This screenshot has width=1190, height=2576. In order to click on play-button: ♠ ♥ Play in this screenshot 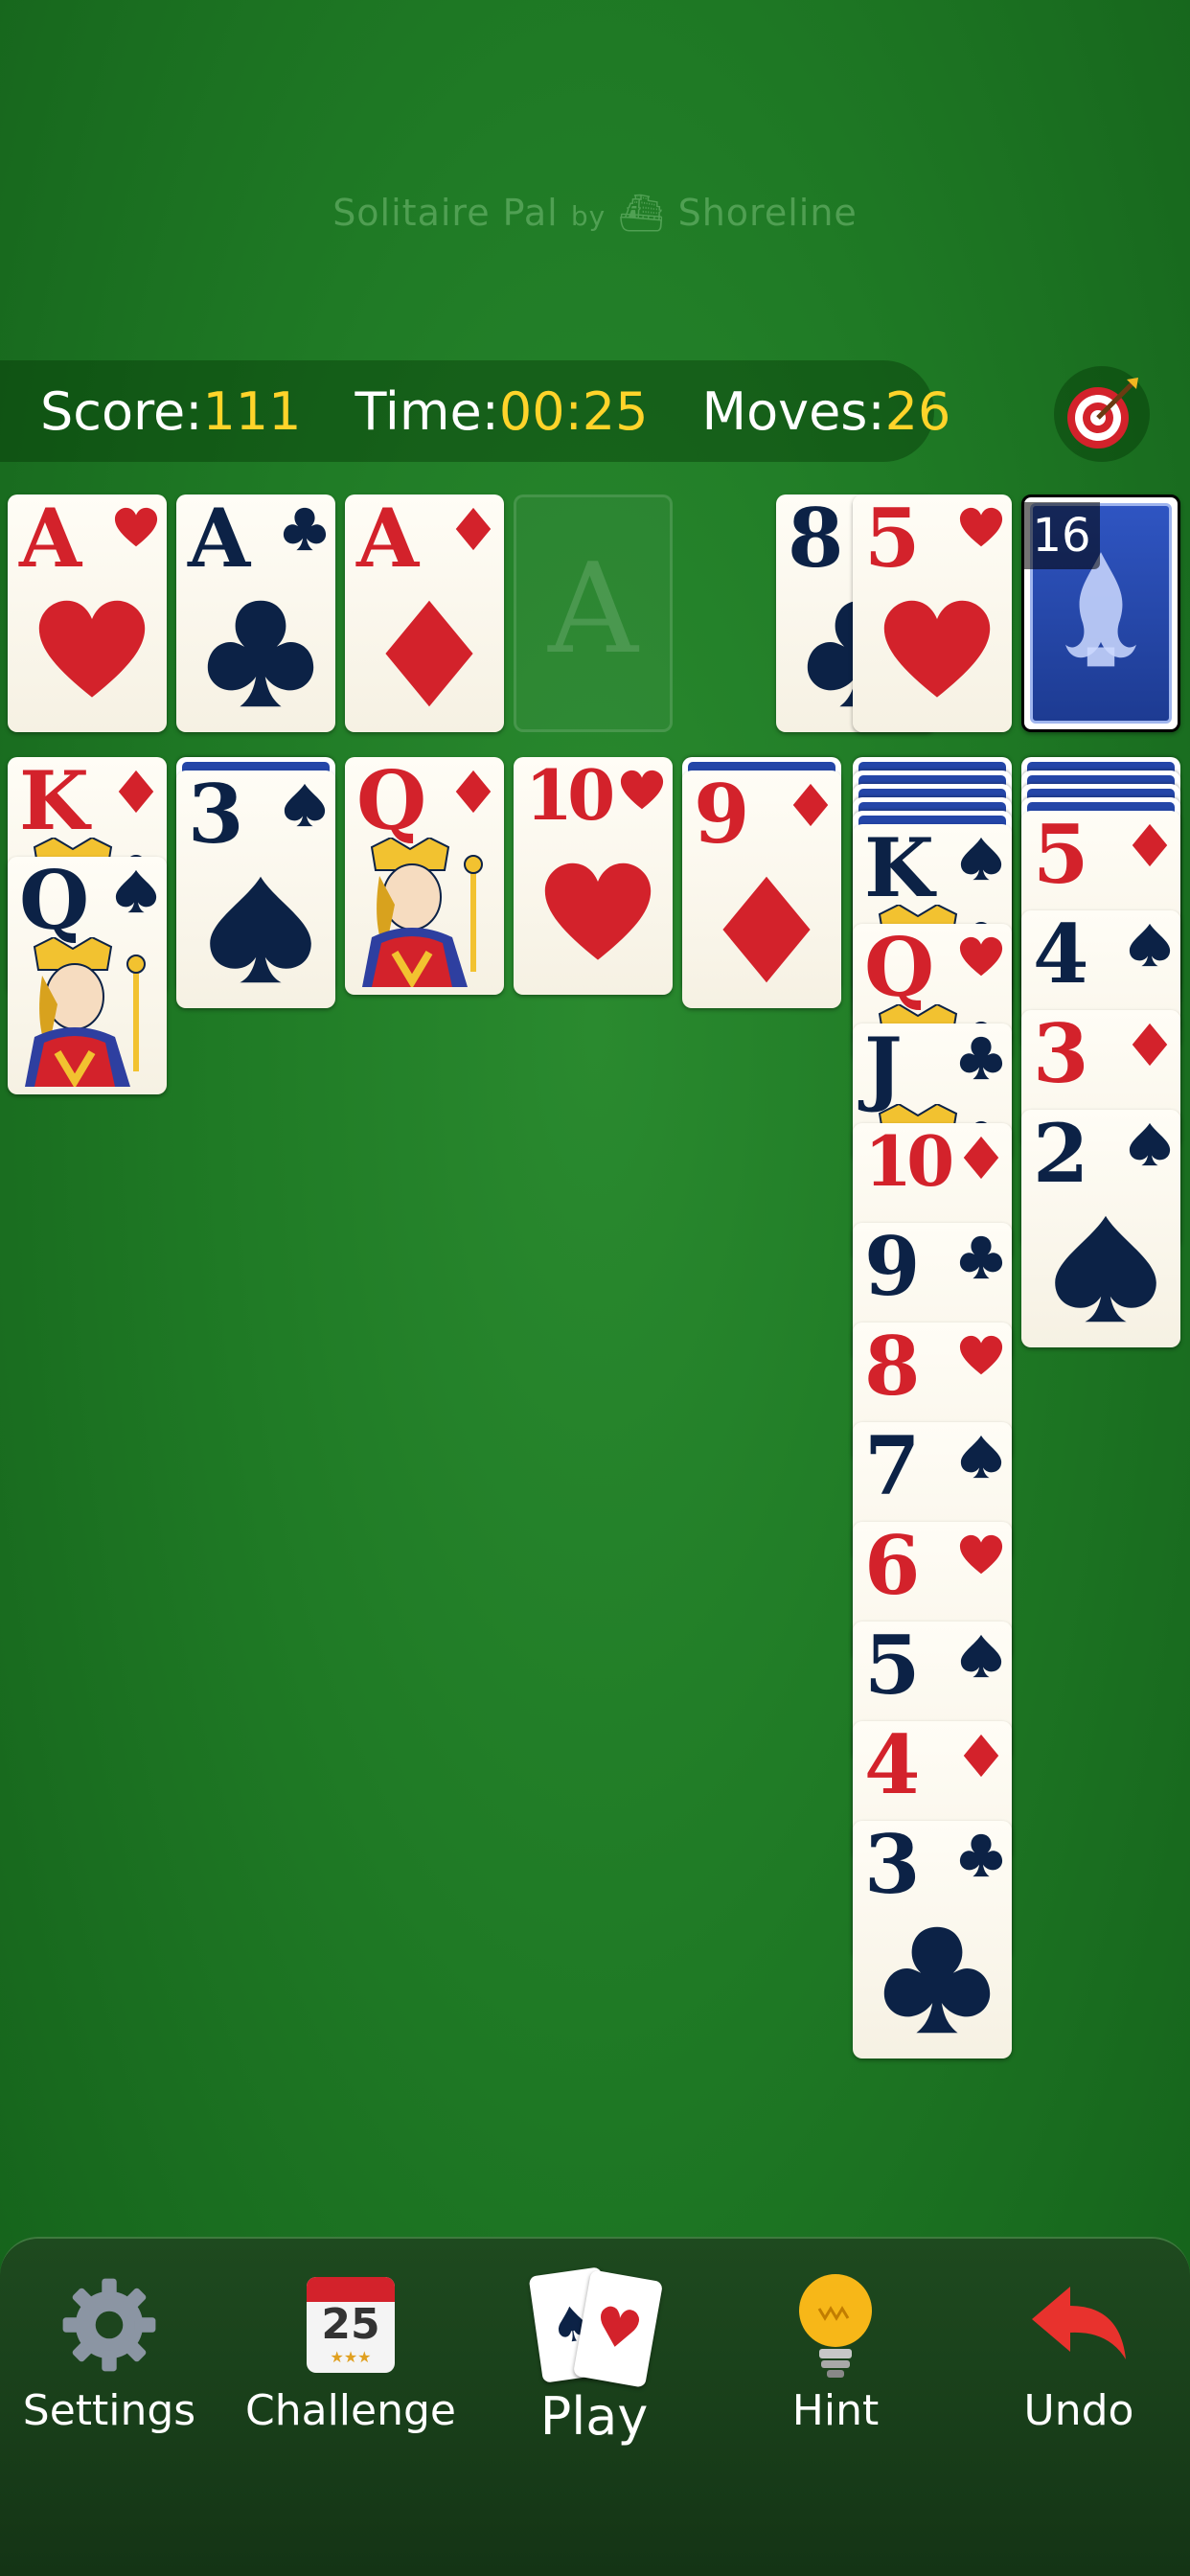, I will do `click(594, 2363)`.